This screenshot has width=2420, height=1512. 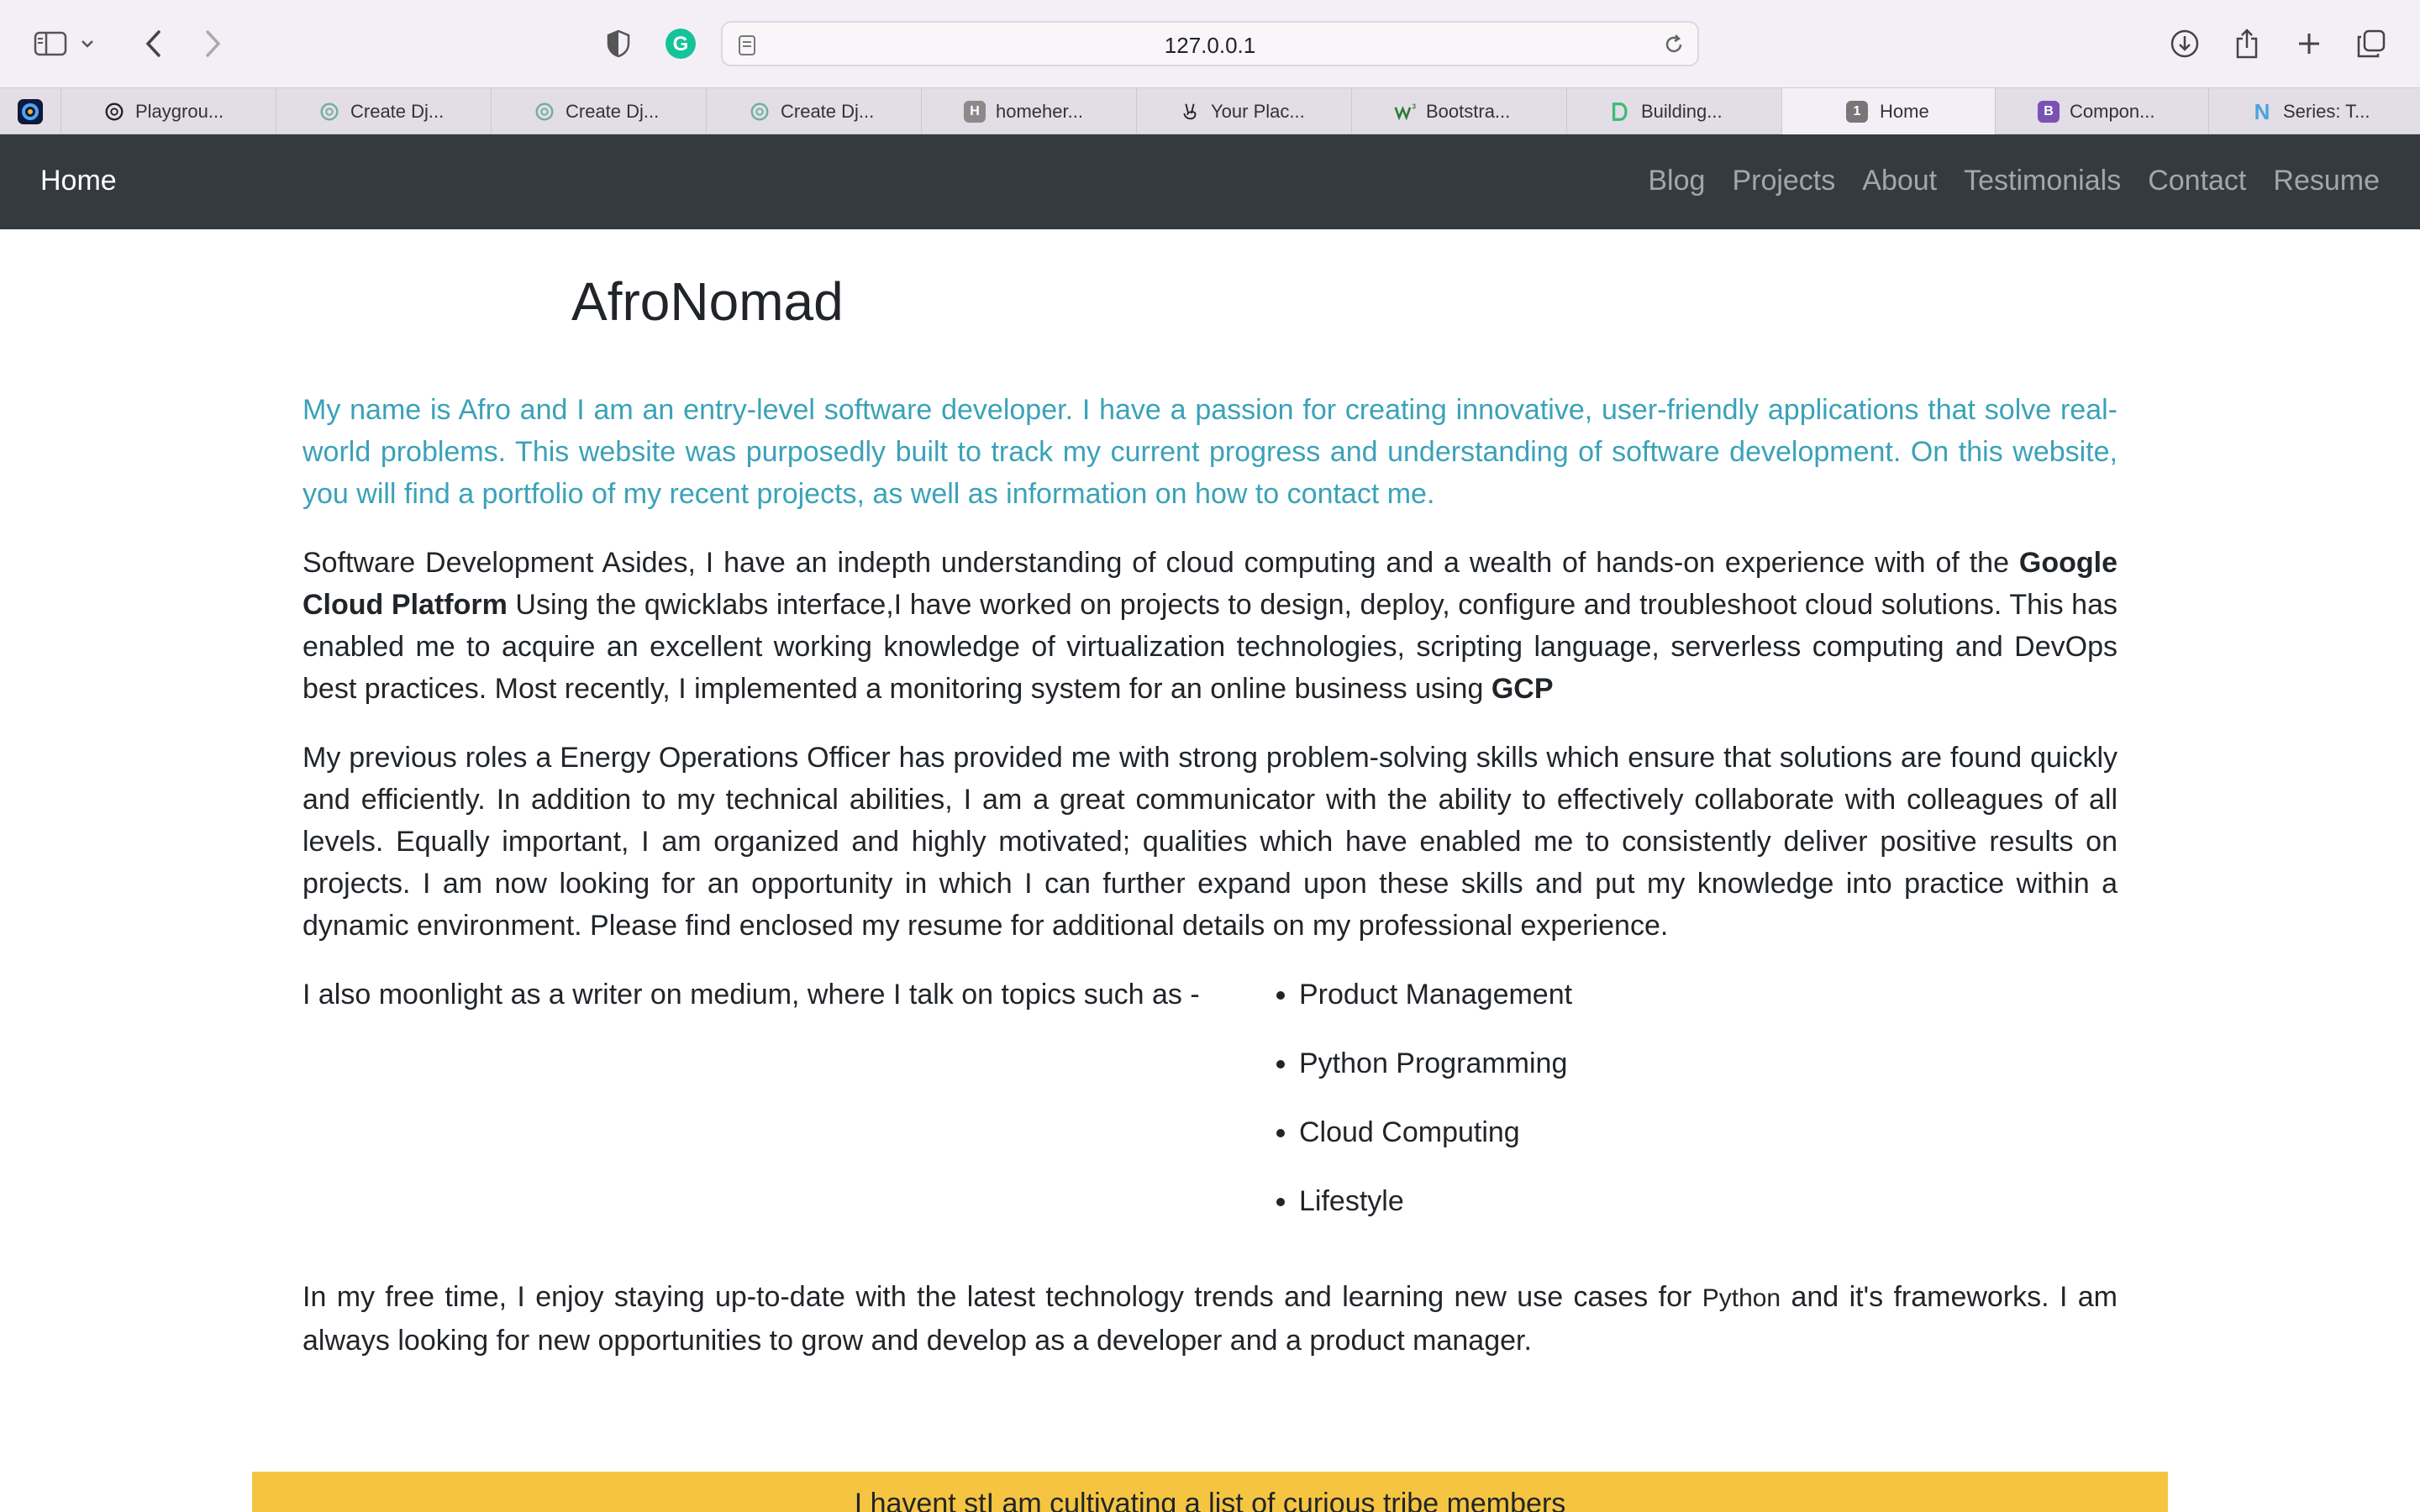 I want to click on grammarly-extension-button: G, so click(x=681, y=43).